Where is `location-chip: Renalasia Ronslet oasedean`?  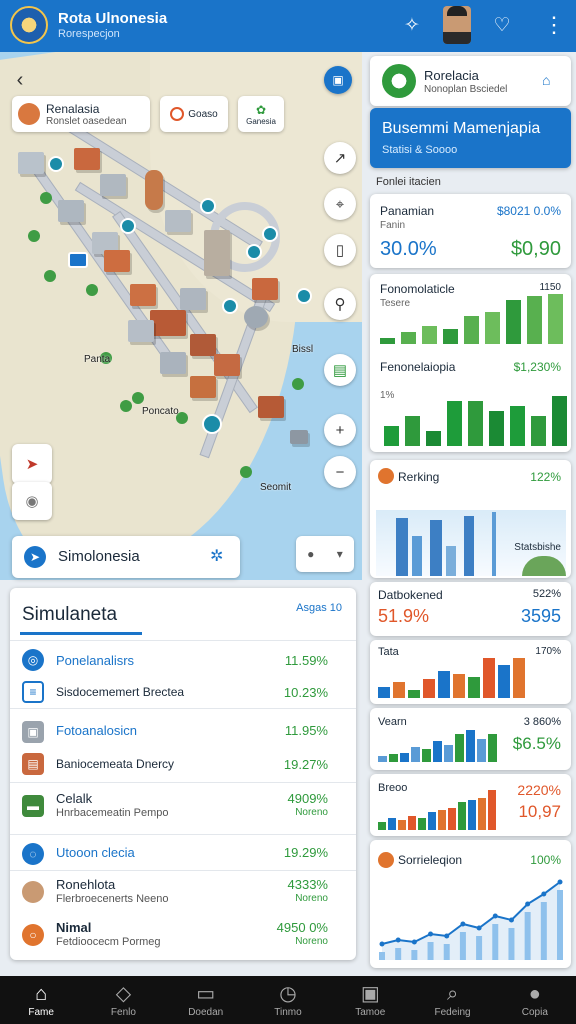 location-chip: Renalasia Ronslet oasedean is located at coordinates (81, 114).